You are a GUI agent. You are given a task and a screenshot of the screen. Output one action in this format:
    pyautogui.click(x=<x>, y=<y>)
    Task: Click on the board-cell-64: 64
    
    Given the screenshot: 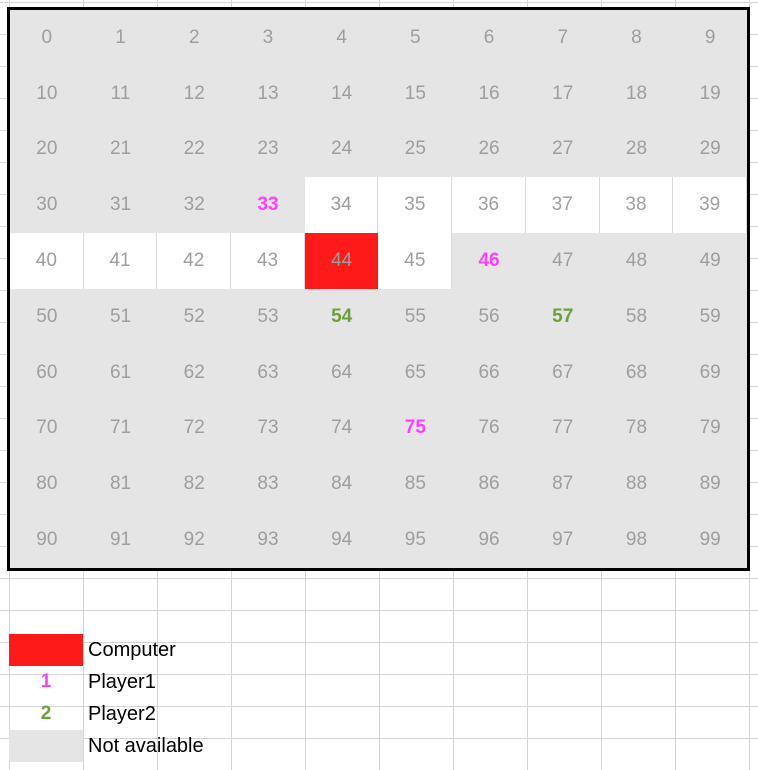 What is the action you would take?
    pyautogui.click(x=341, y=372)
    